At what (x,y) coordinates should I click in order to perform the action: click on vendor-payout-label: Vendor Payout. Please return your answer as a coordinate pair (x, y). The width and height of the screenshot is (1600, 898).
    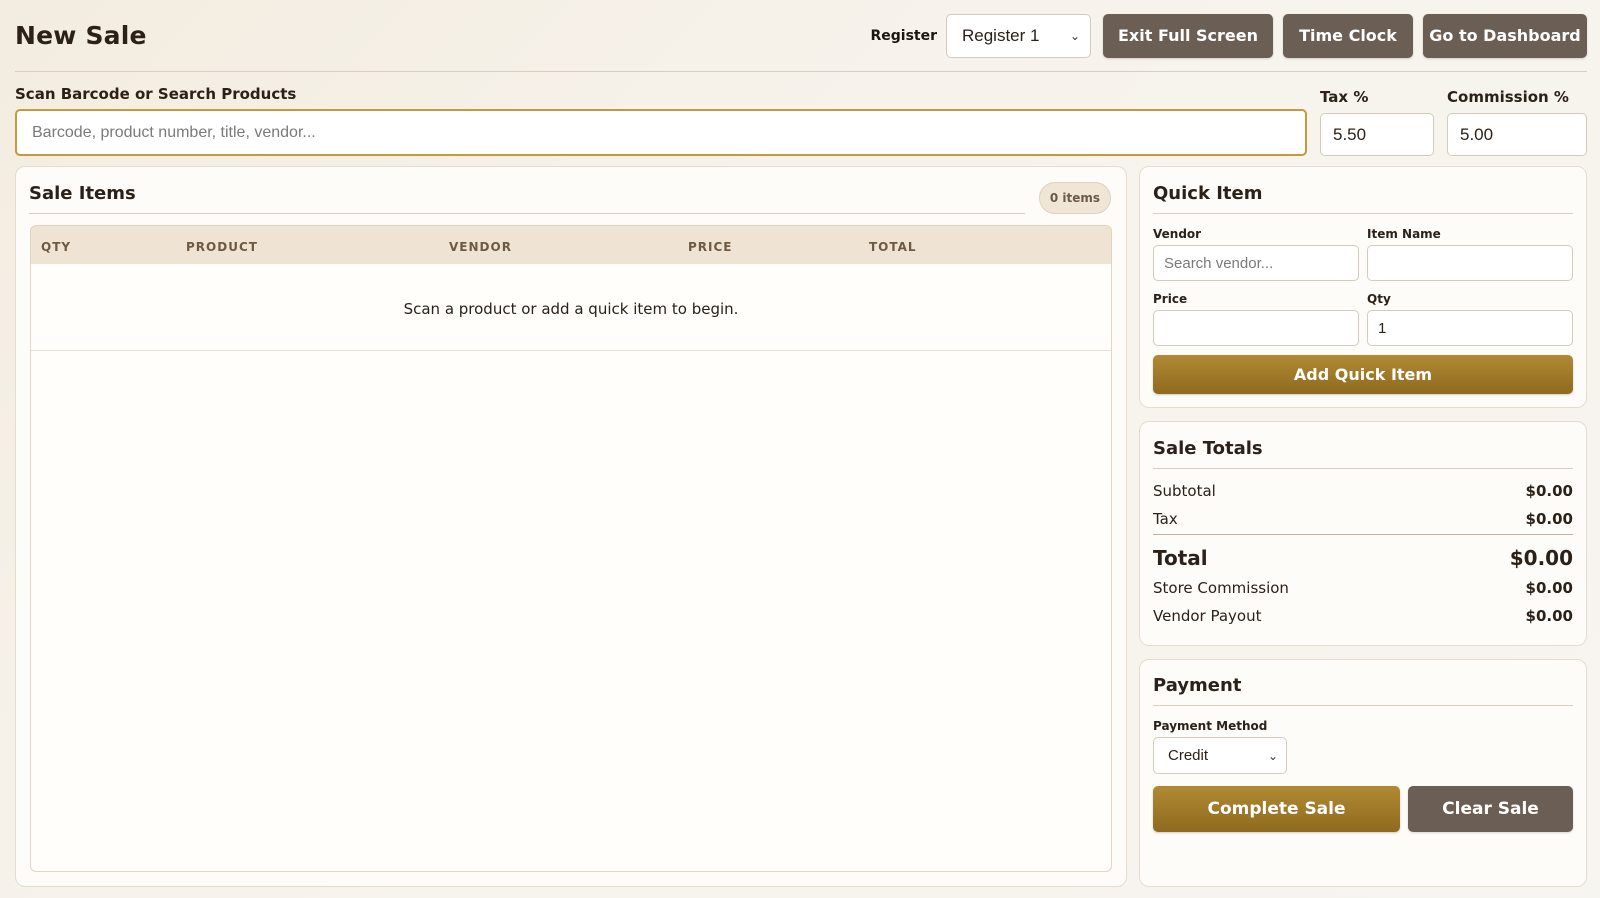
    Looking at the image, I should click on (1207, 616).